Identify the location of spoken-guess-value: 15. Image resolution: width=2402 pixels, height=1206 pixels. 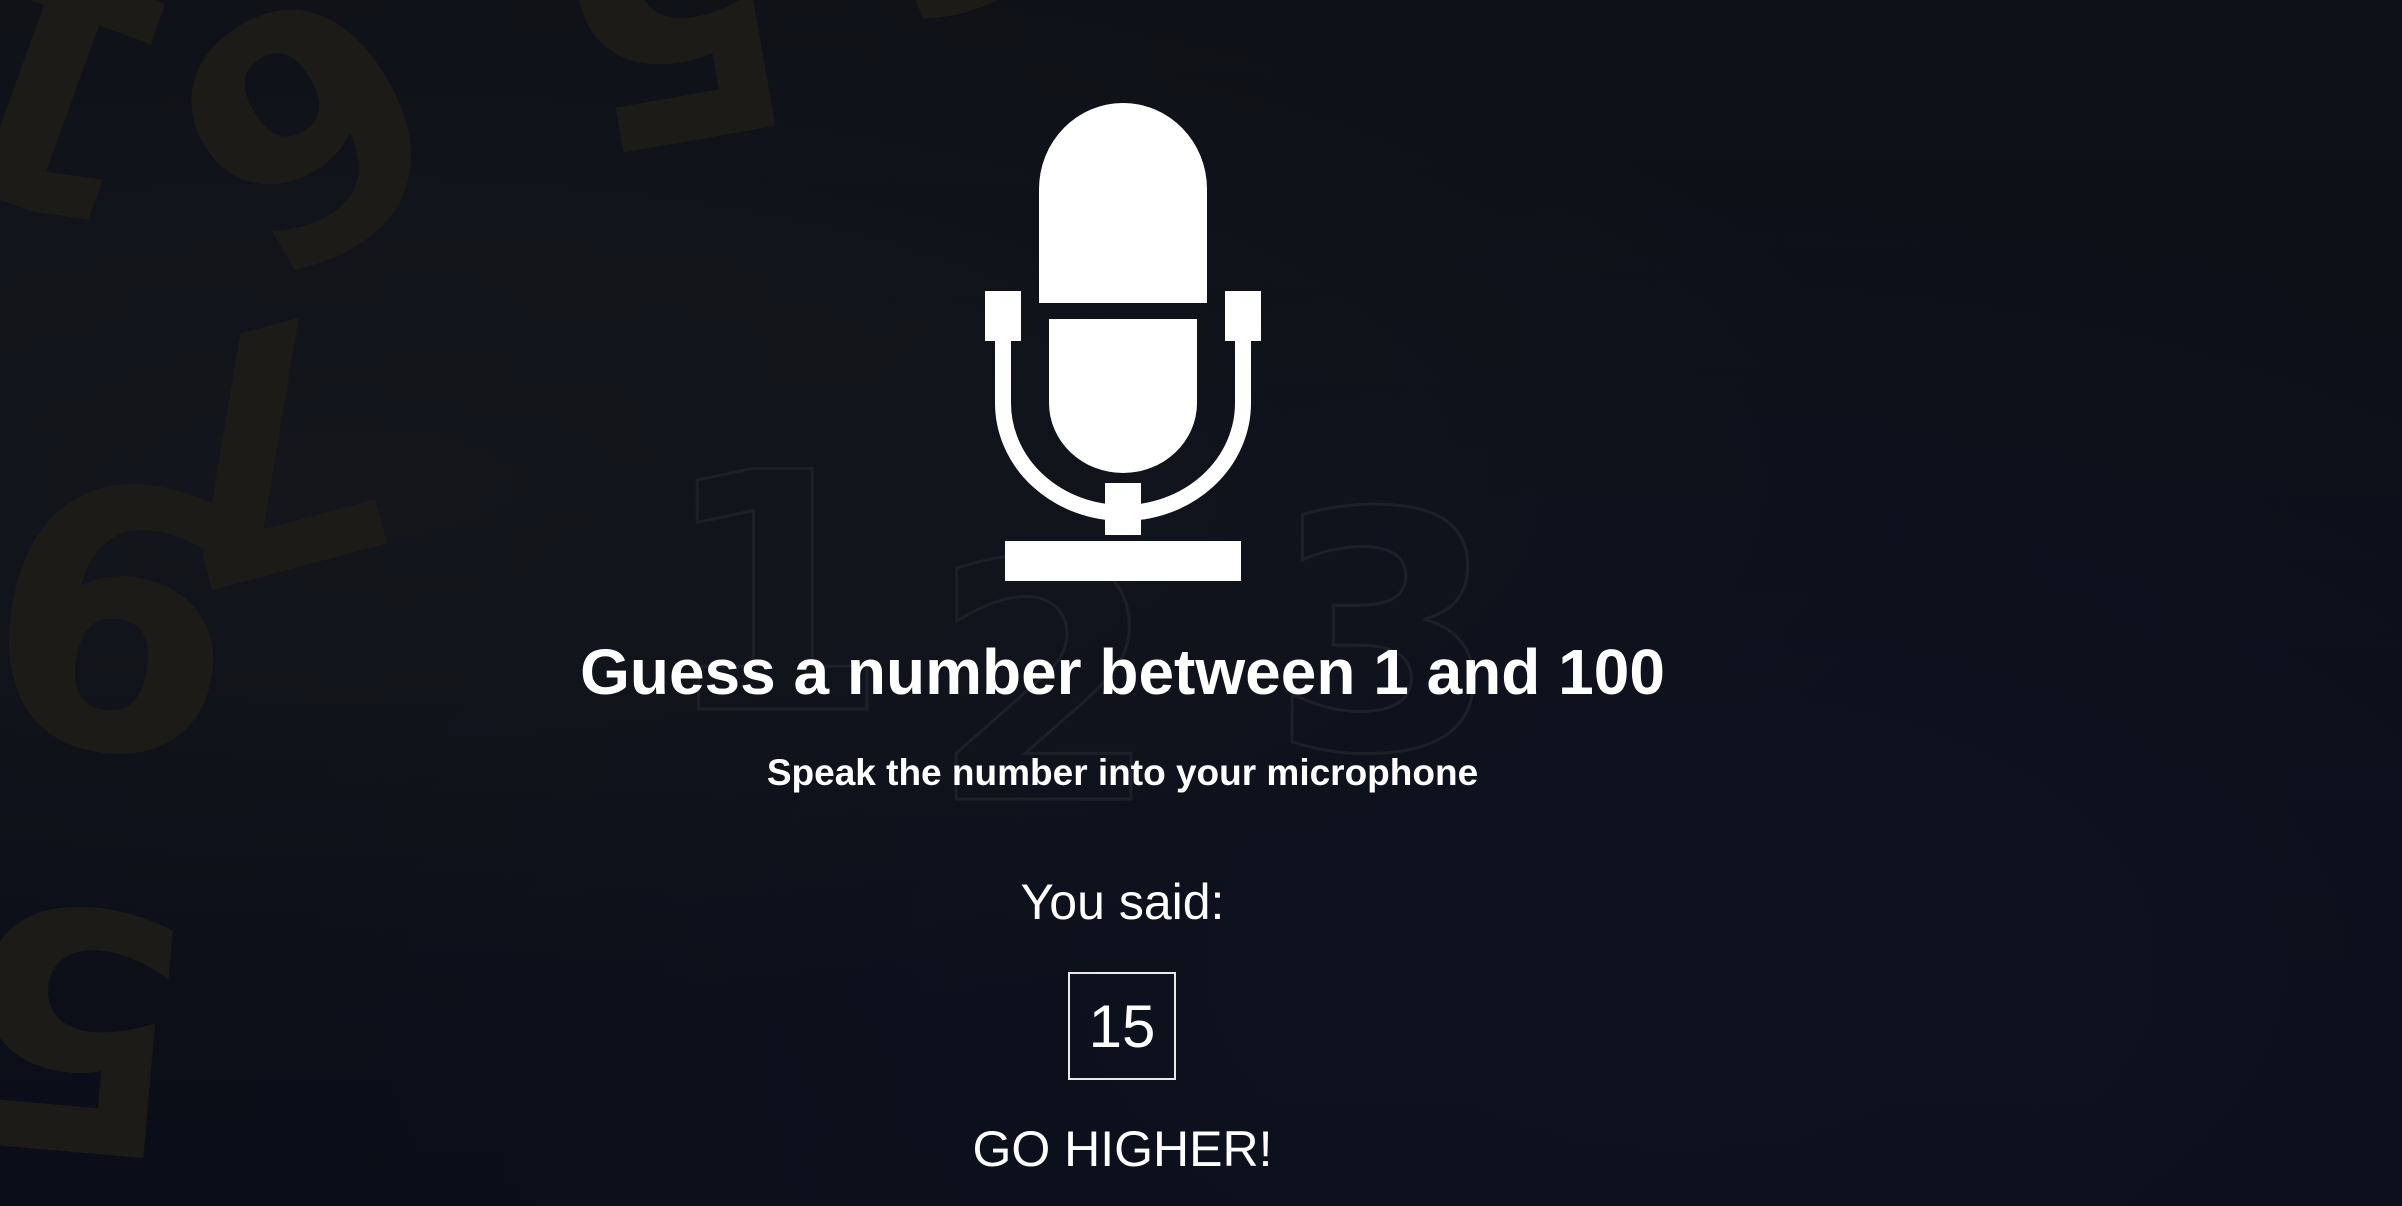
(1122, 1026).